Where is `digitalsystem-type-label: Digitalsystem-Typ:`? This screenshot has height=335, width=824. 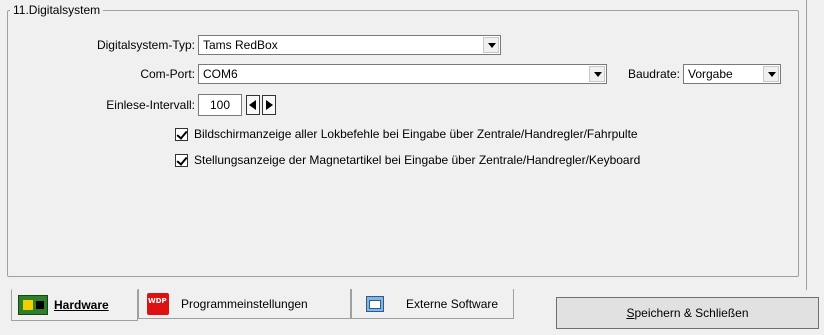 digitalsystem-type-label: Digitalsystem-Typ: is located at coordinates (145, 45).